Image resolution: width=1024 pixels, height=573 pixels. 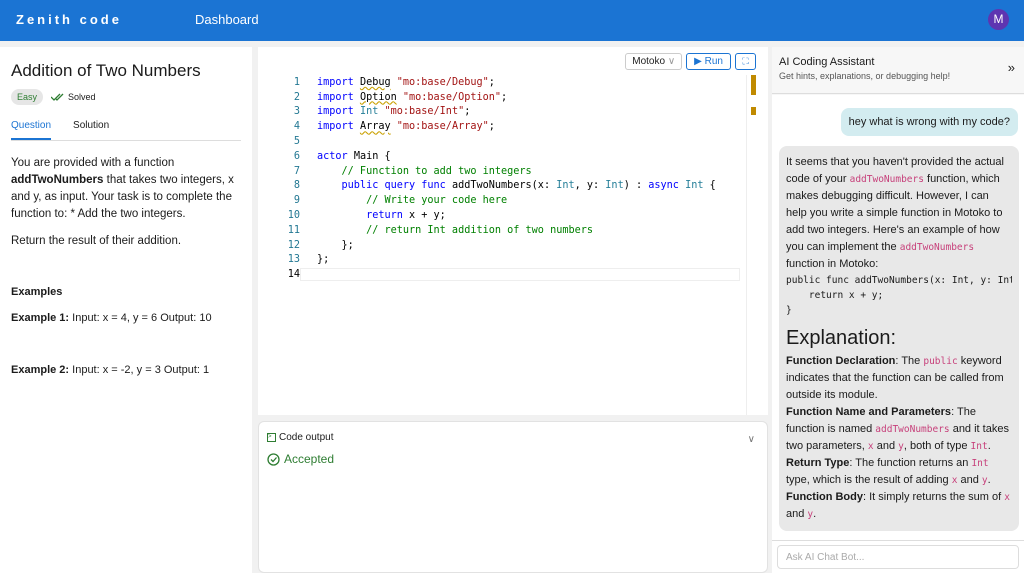 I want to click on tab-question: Question, so click(x=31, y=127).